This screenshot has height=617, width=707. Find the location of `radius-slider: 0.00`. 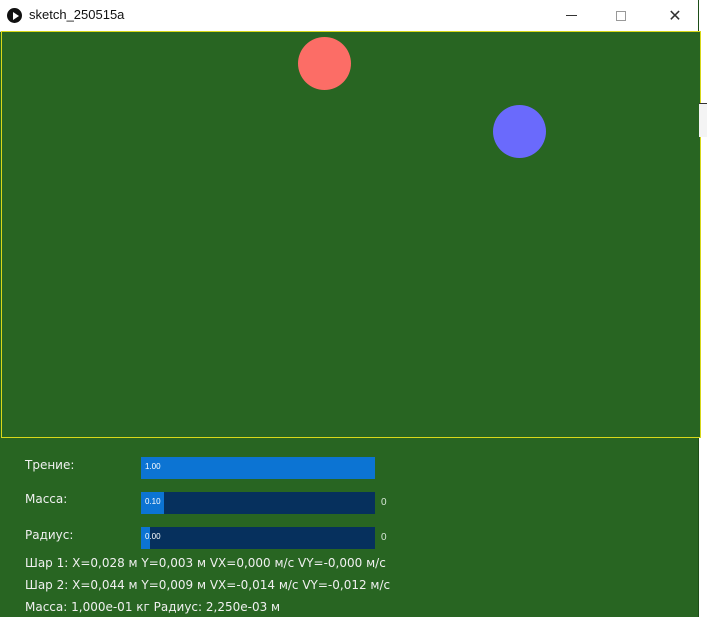

radius-slider: 0.00 is located at coordinates (258, 538).